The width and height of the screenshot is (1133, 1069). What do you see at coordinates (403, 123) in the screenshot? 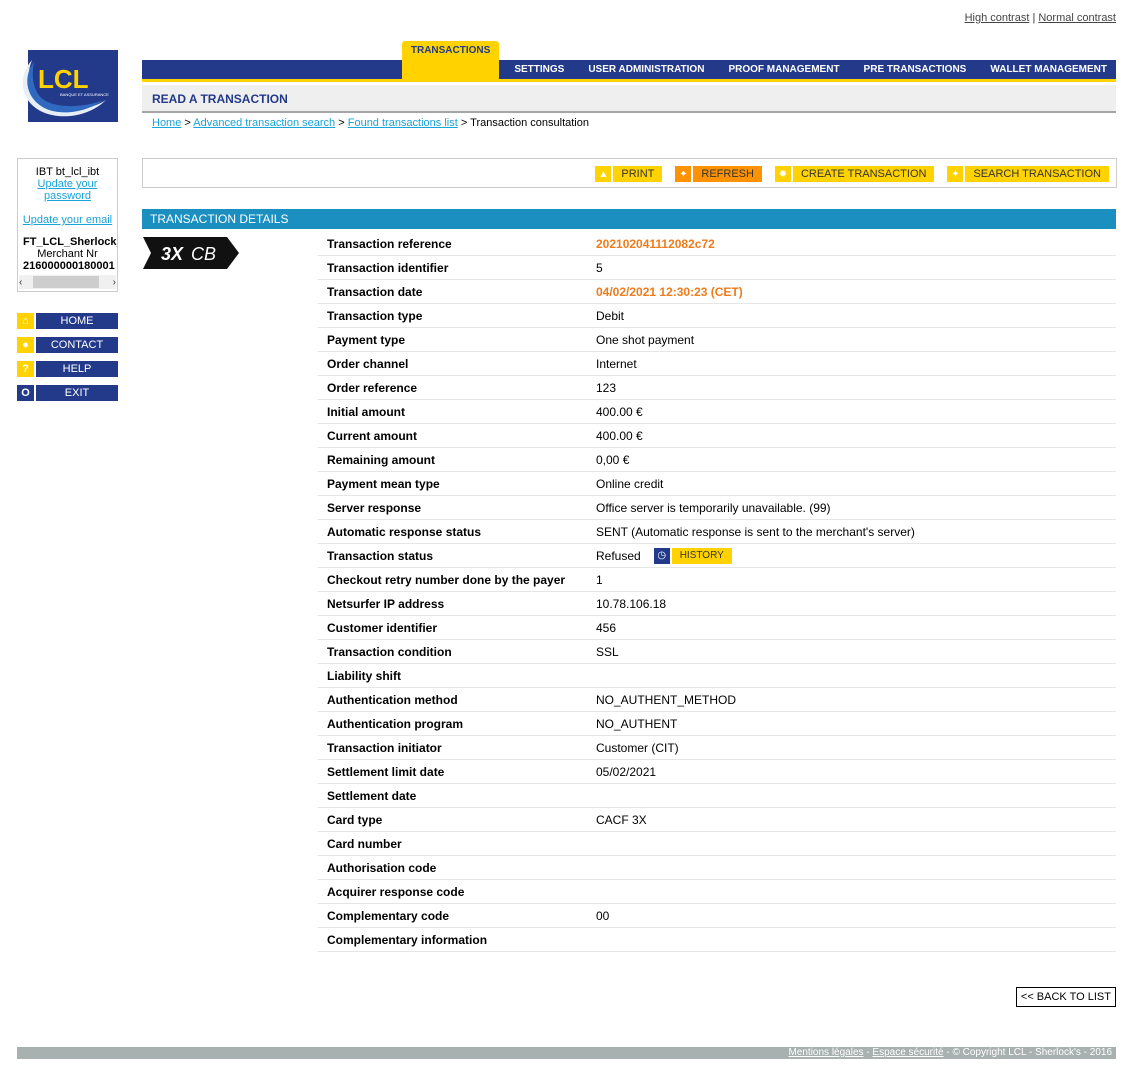
I see `breadcrumb-found-list: Found transactions list` at bounding box center [403, 123].